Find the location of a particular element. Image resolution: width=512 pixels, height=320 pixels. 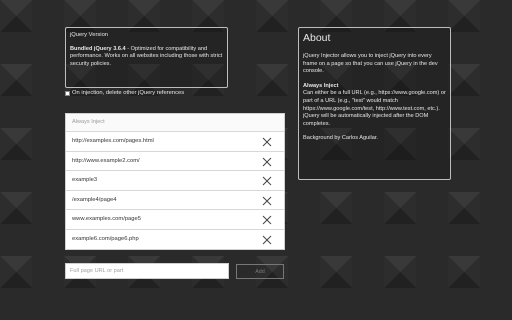

list-item-url: http://examples.com/pages.html is located at coordinates (113, 141).